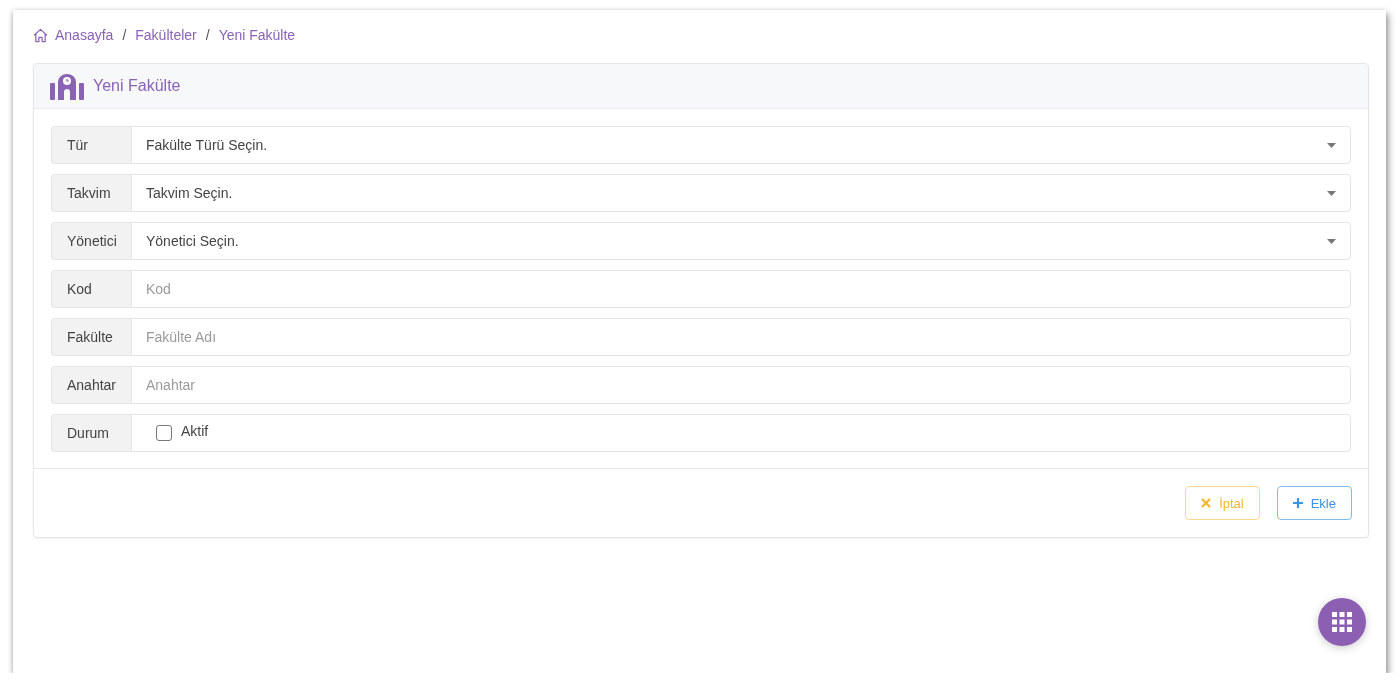  What do you see at coordinates (40, 35) in the screenshot?
I see `home-icon` at bounding box center [40, 35].